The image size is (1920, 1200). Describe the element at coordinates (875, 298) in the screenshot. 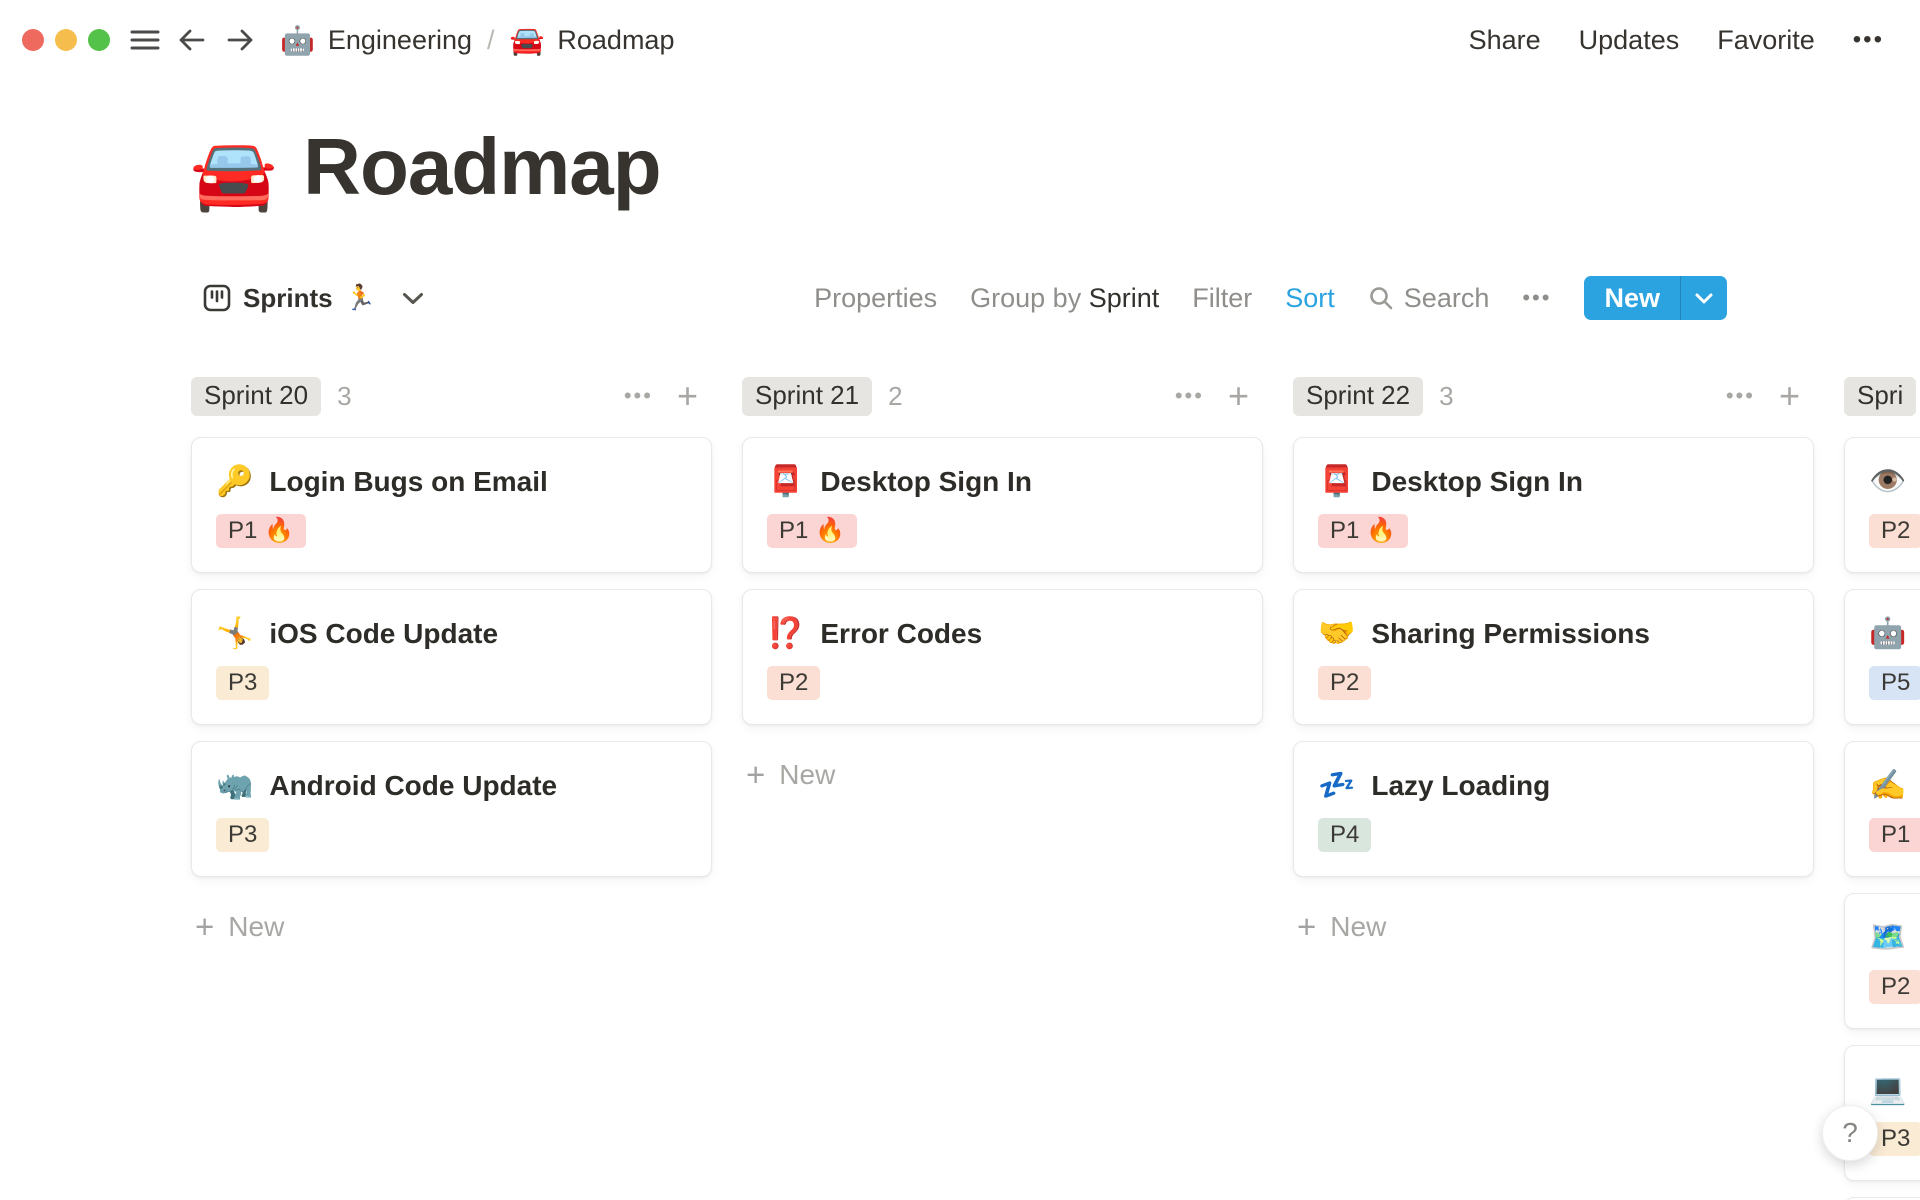

I see `properties-button: Properties` at that location.